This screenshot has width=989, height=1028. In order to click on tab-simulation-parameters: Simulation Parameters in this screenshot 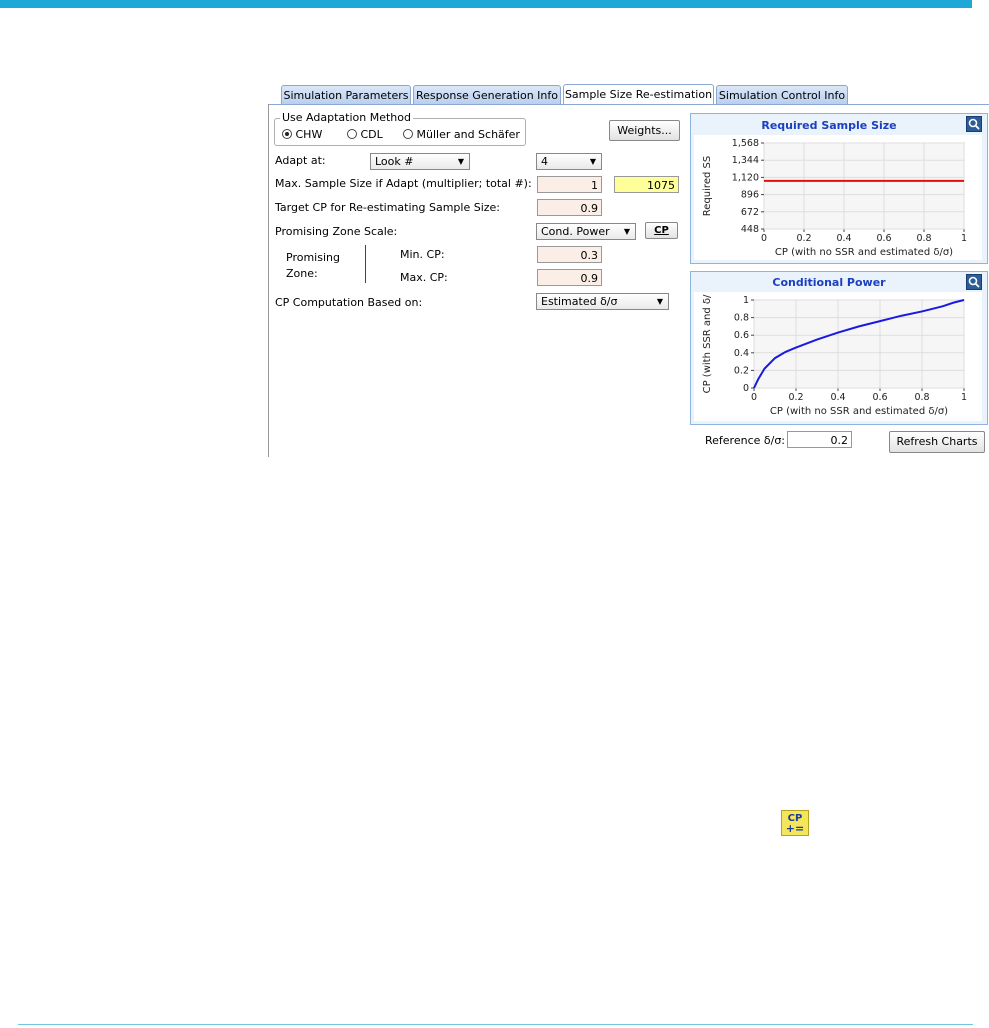, I will do `click(346, 94)`.